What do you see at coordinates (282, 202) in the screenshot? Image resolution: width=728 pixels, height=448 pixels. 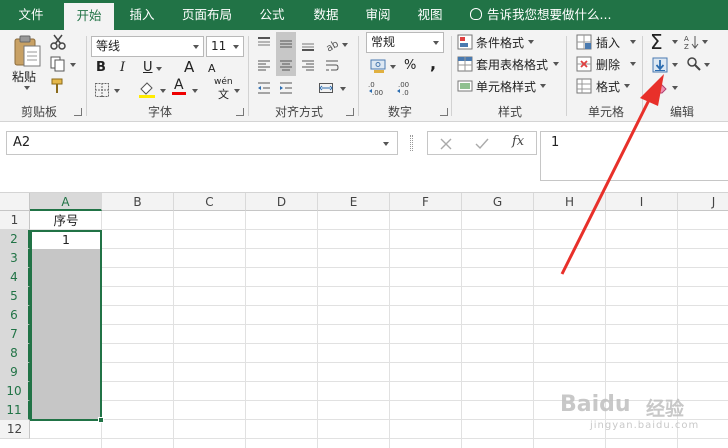 I see `column-header-d: D` at bounding box center [282, 202].